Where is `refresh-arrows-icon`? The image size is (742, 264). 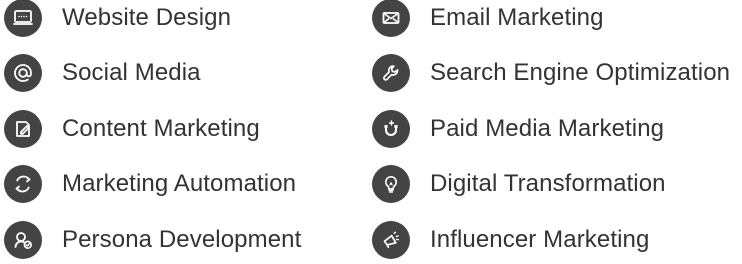 refresh-arrows-icon is located at coordinates (23, 184).